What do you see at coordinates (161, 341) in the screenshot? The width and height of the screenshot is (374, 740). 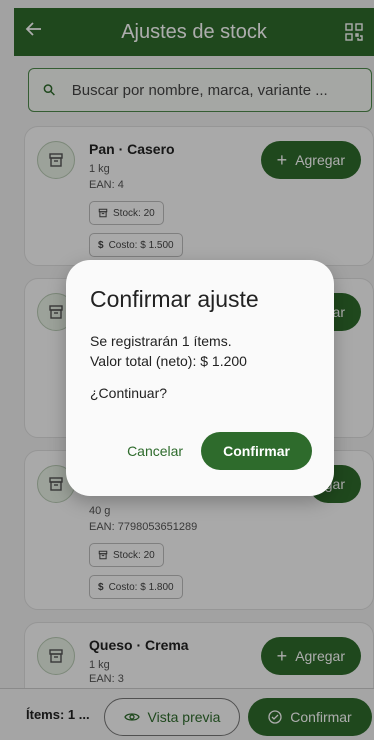 I see `dialog-items-line: Se registrarán 1 ítems.` at bounding box center [161, 341].